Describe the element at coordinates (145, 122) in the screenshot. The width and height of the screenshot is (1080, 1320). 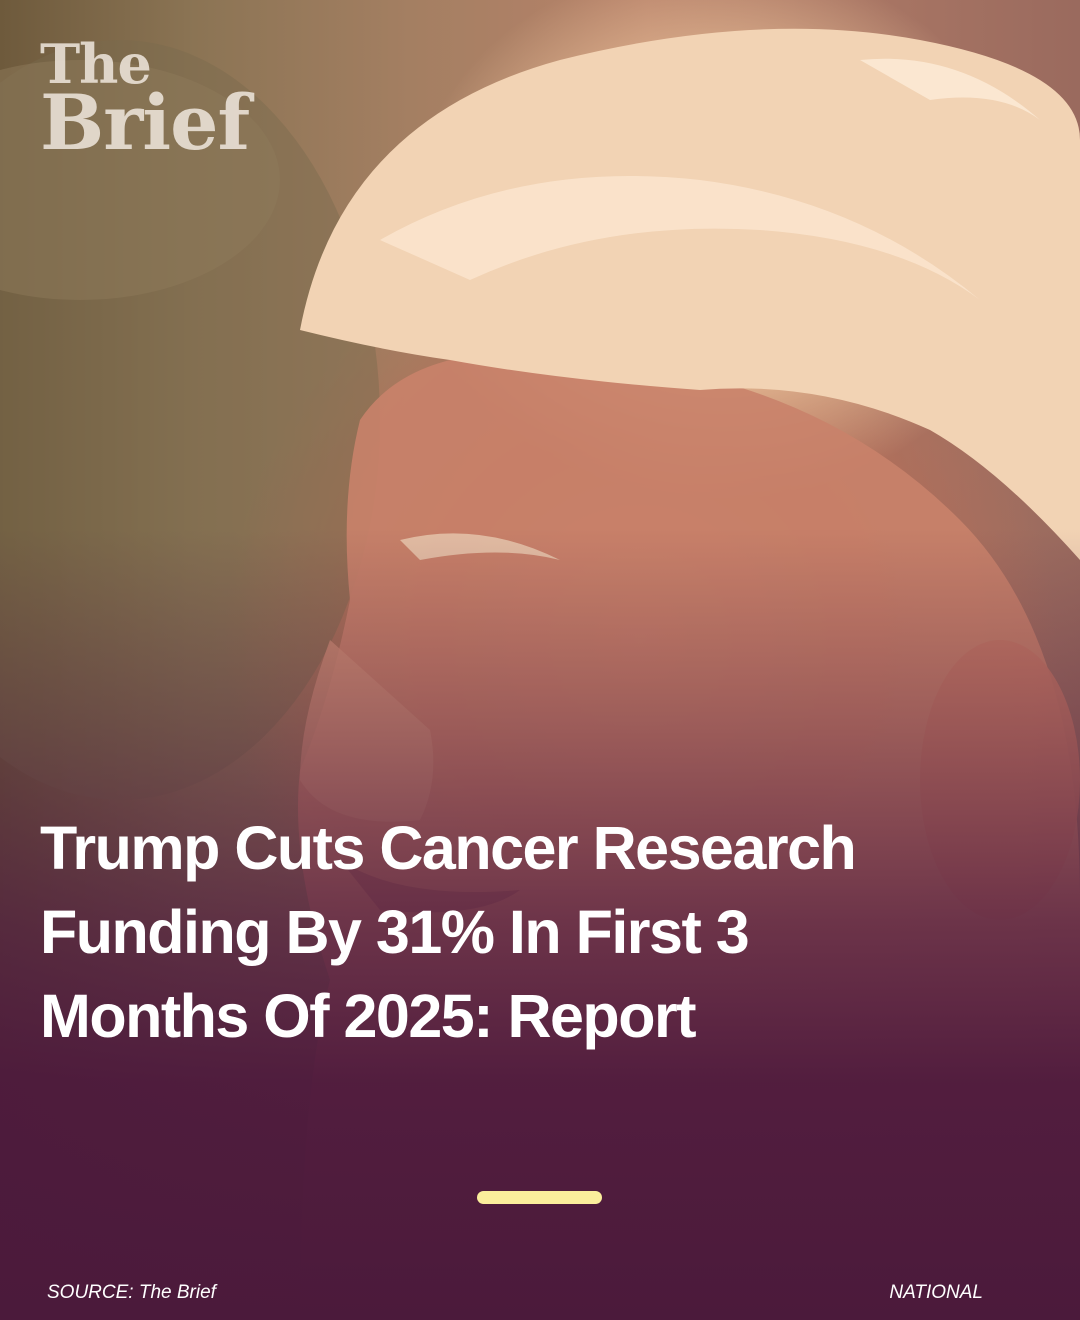
I see `brand-logo-line2: Brief` at that location.